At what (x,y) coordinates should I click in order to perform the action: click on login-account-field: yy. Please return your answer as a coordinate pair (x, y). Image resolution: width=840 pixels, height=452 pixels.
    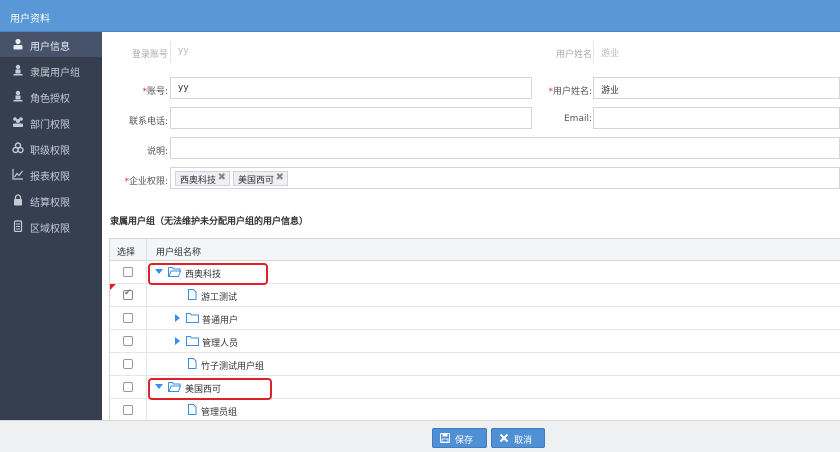
    Looking at the image, I should click on (350, 52).